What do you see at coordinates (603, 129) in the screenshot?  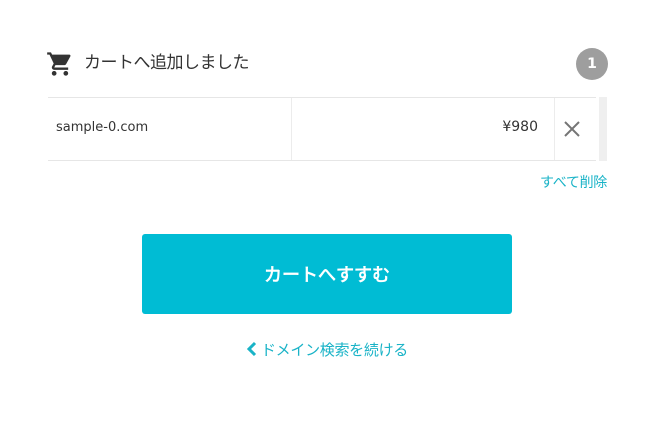 I see `scrollbar` at bounding box center [603, 129].